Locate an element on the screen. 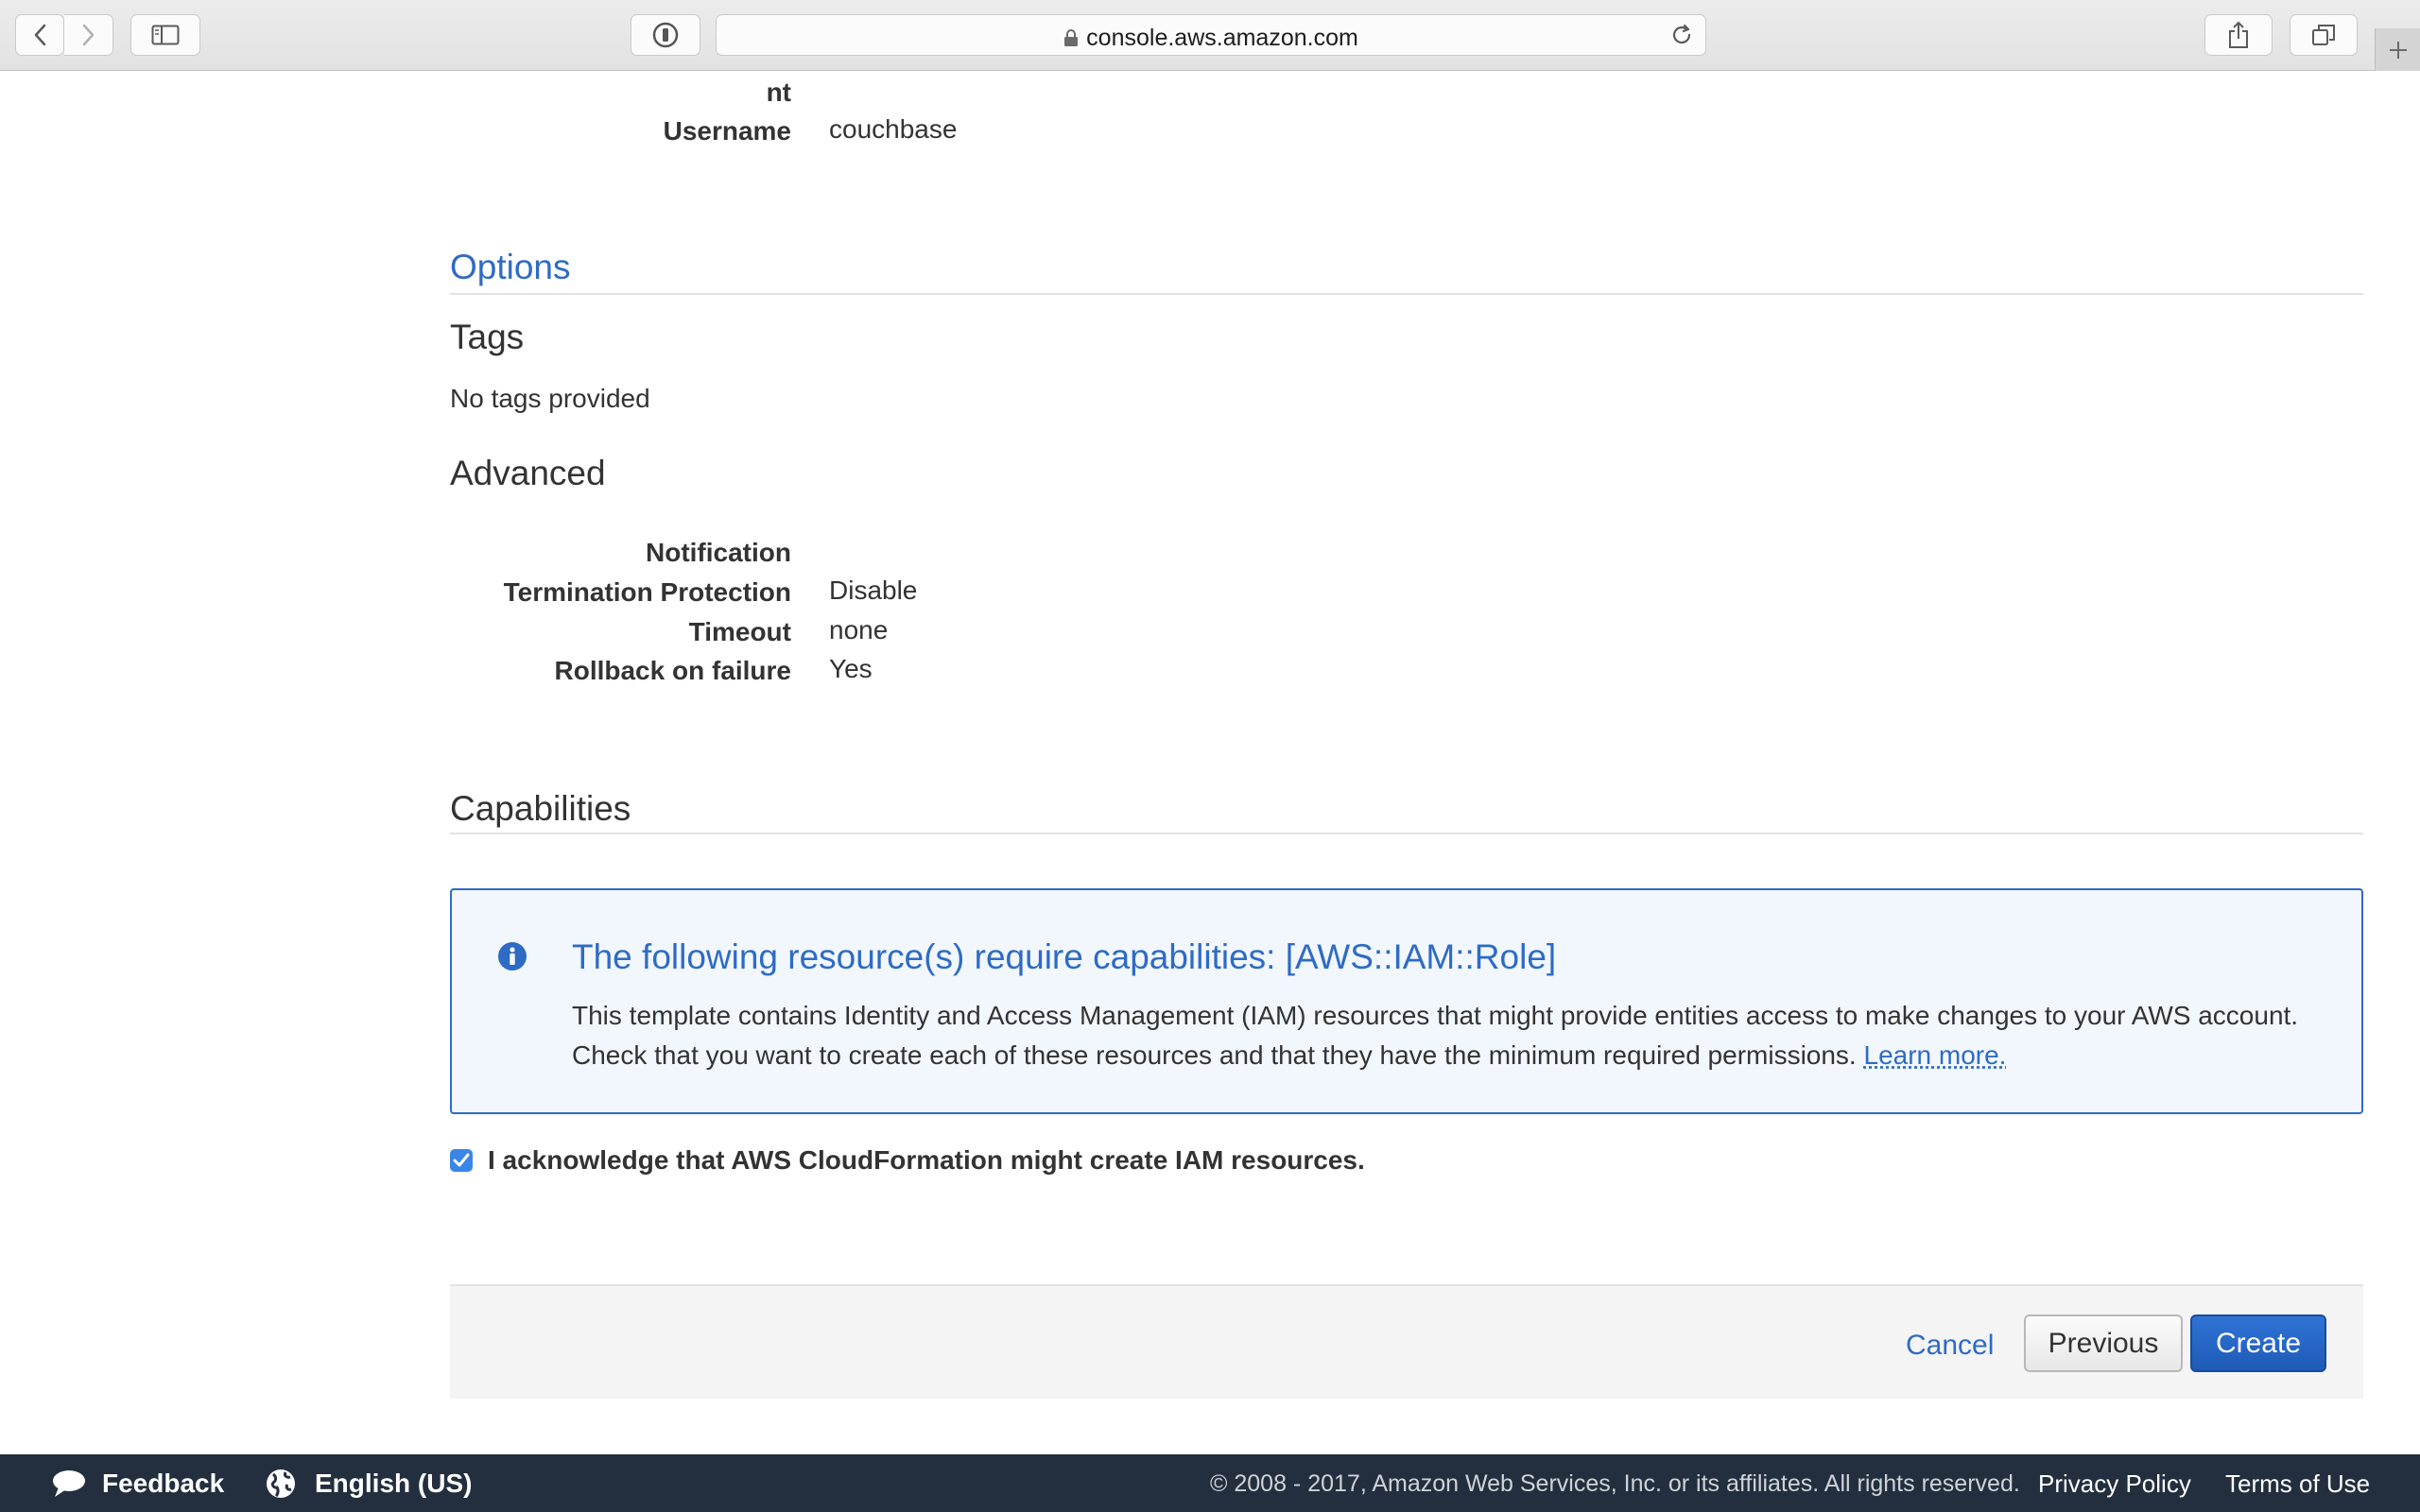 This screenshot has width=2420, height=1512. speech-bubble-icon is located at coordinates (69, 1483).